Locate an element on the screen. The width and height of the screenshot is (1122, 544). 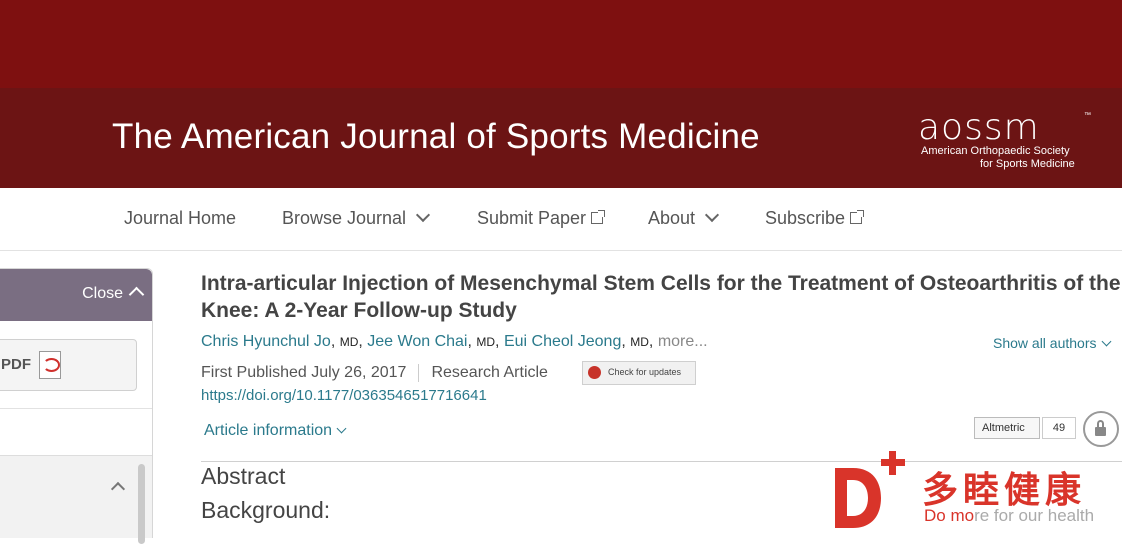
article-tools-sidebar: Close PDF is located at coordinates (76, 406).